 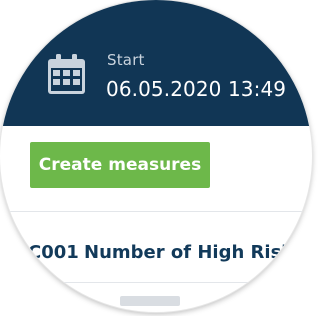 What do you see at coordinates (150, 301) in the screenshot?
I see `next-row-fragment` at bounding box center [150, 301].